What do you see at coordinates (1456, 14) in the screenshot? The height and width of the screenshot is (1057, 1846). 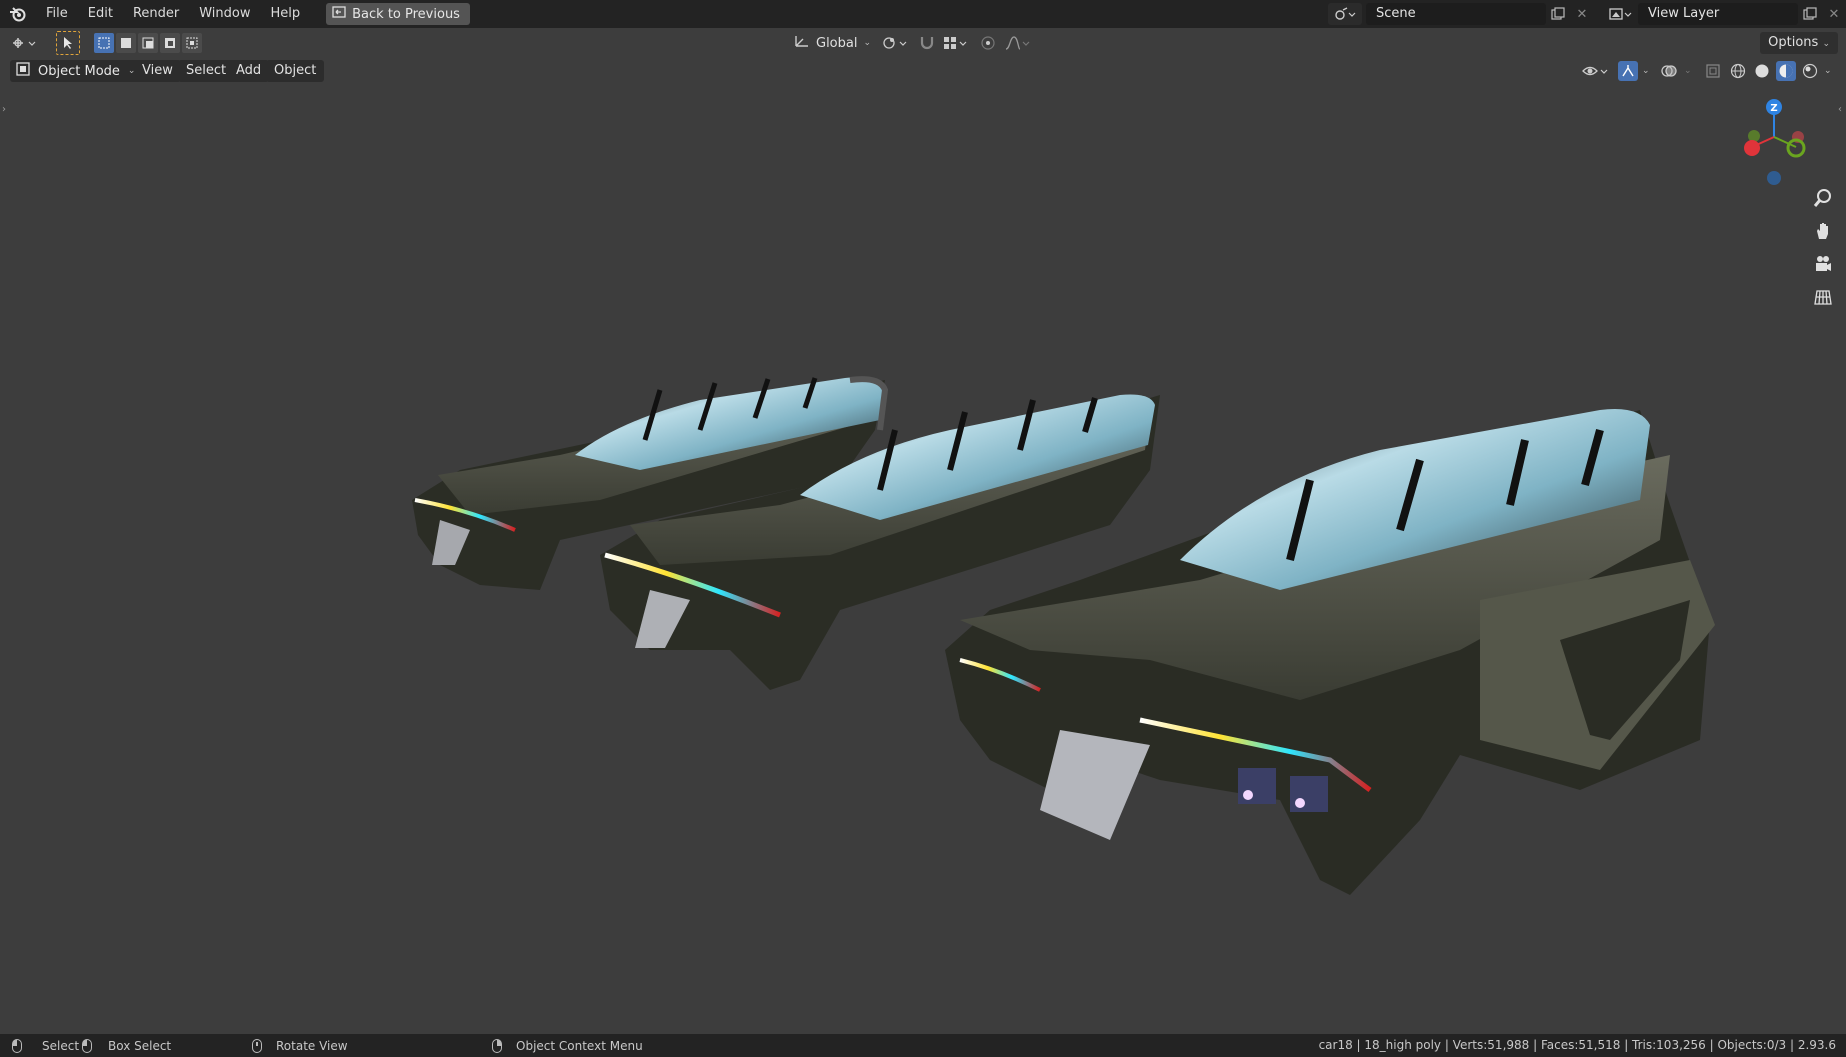 I see `scene-name-field: Scene` at bounding box center [1456, 14].